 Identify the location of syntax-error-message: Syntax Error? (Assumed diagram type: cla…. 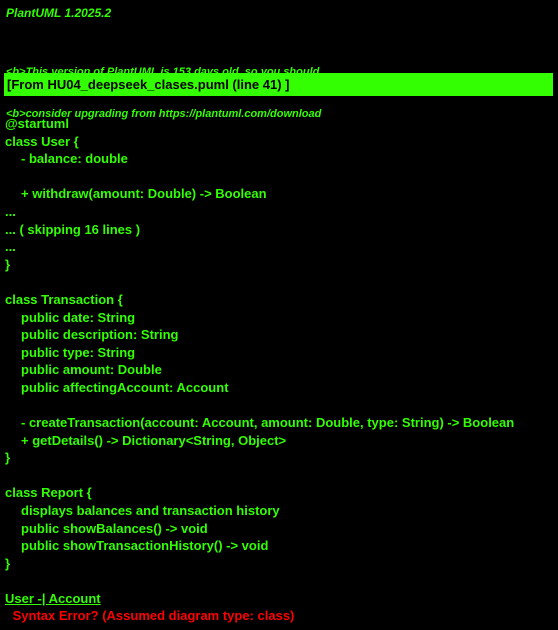
(152, 615).